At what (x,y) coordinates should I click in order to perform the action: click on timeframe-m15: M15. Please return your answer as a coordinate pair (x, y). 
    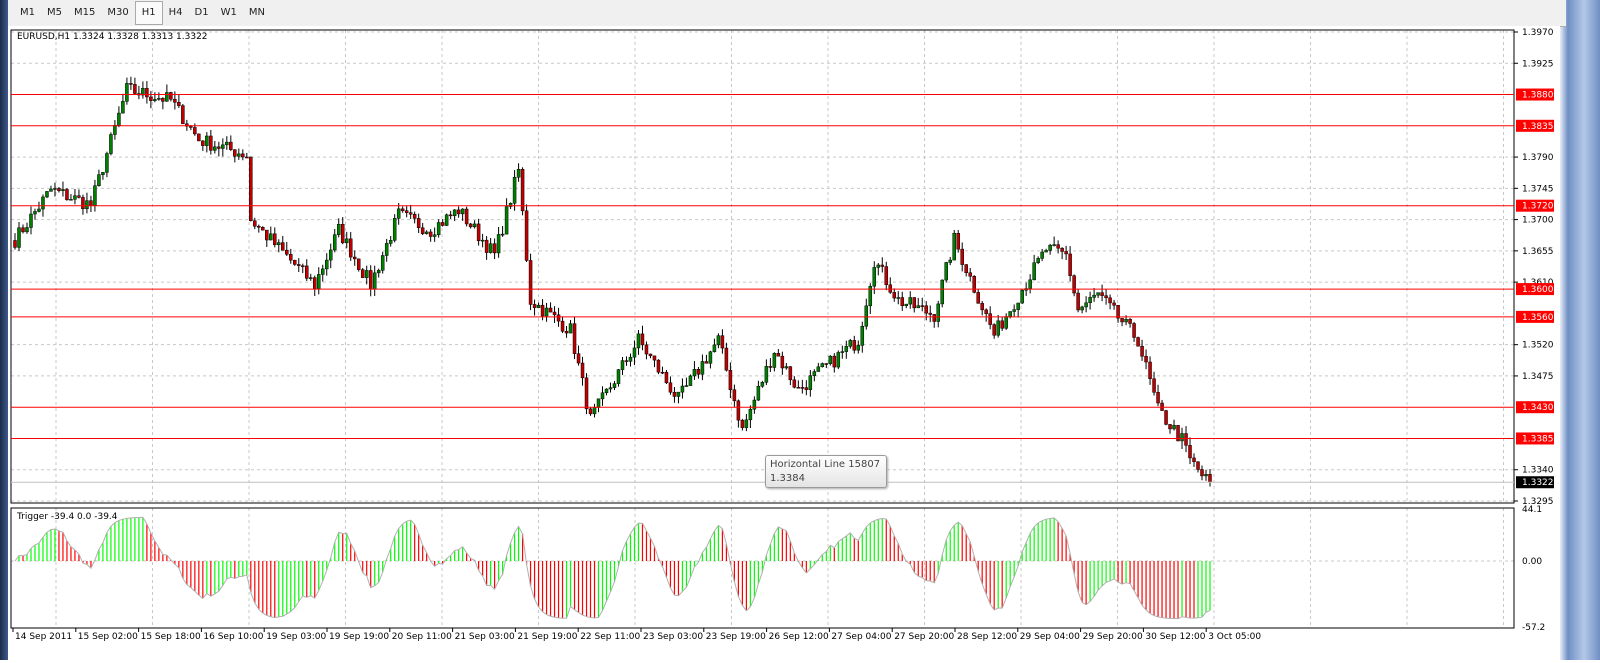
    Looking at the image, I should click on (84, 13).